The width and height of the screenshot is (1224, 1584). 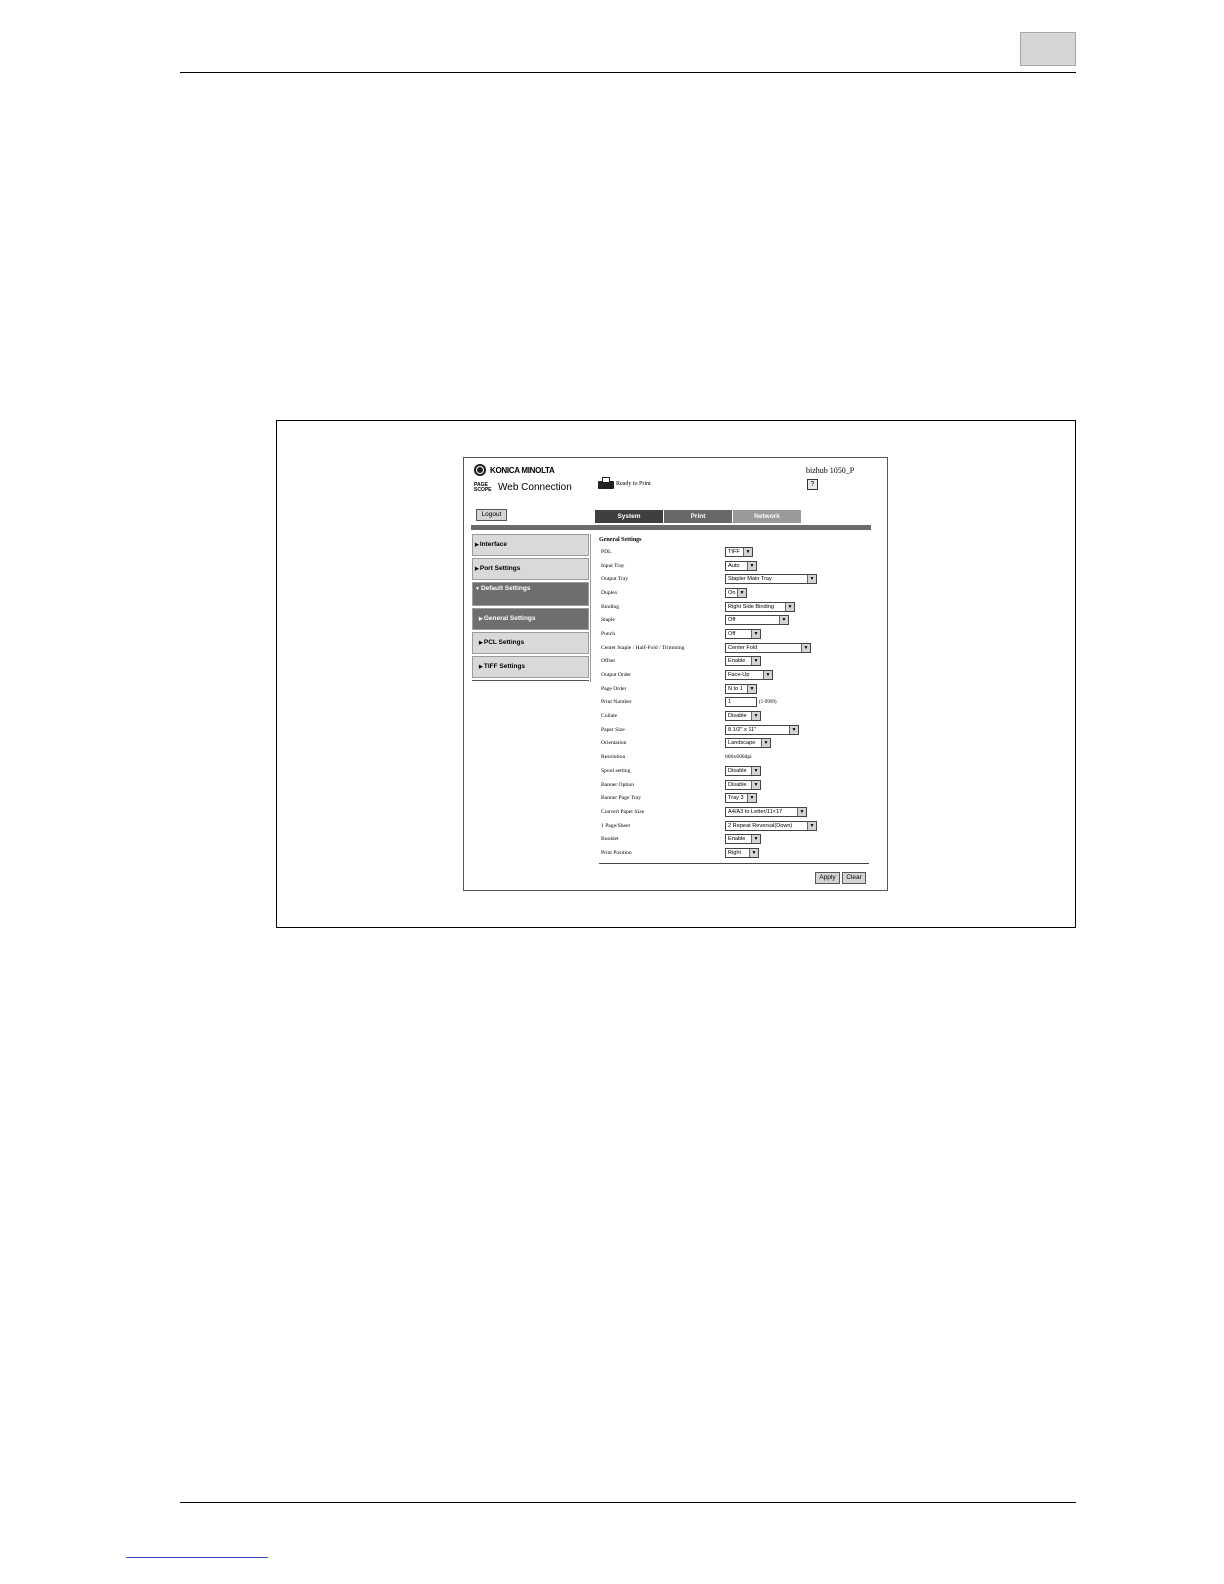 What do you see at coordinates (530, 619) in the screenshot?
I see `sidebar-item-general-settings: ▶General Settings` at bounding box center [530, 619].